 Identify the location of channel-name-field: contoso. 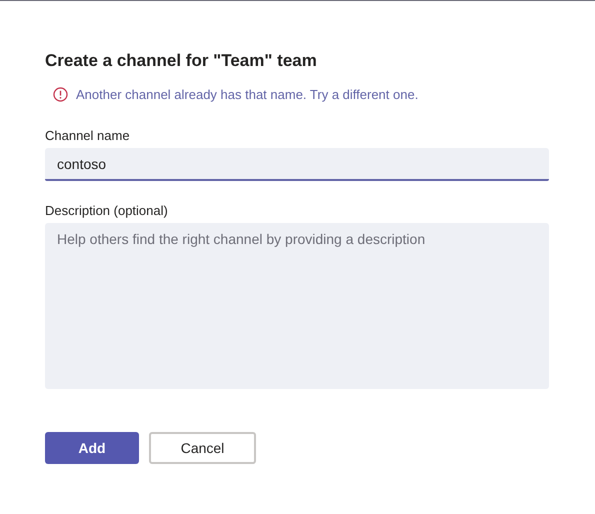
(297, 164).